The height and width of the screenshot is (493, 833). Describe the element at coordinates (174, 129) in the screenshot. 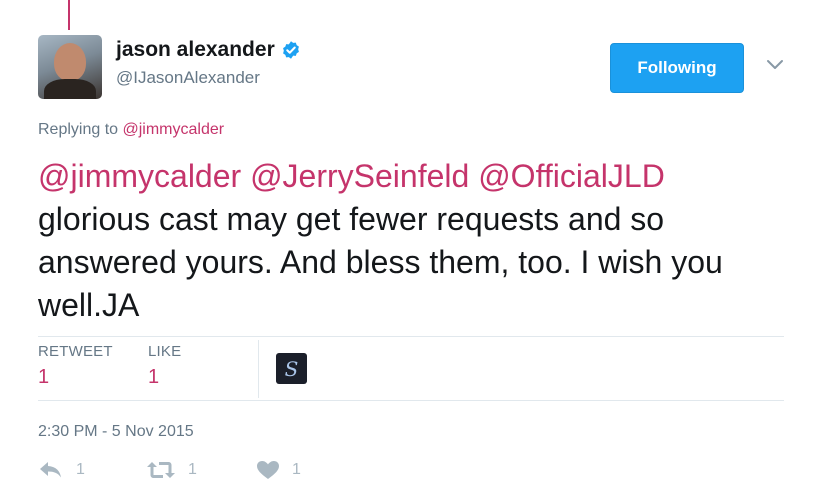

I see `replying-to-link: @jimmycalder` at that location.